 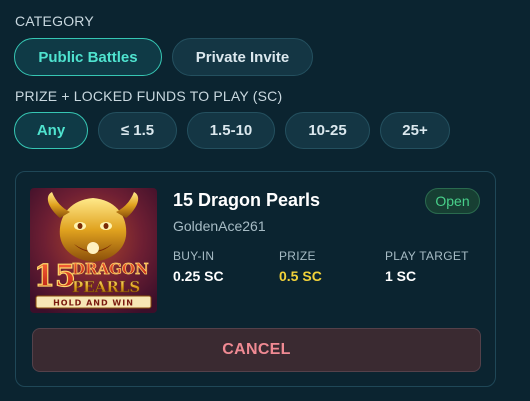 What do you see at coordinates (242, 57) in the screenshot?
I see `category-private-invite-button: Private Invite` at bounding box center [242, 57].